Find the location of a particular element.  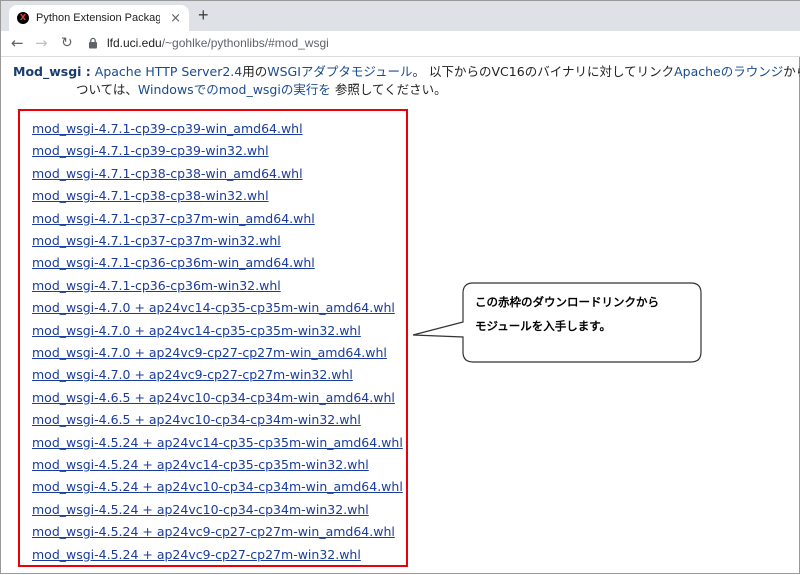

download-link: mod_wsgi-4.7.1-cp39-cp39-win_amd64.whl is located at coordinates (167, 128).